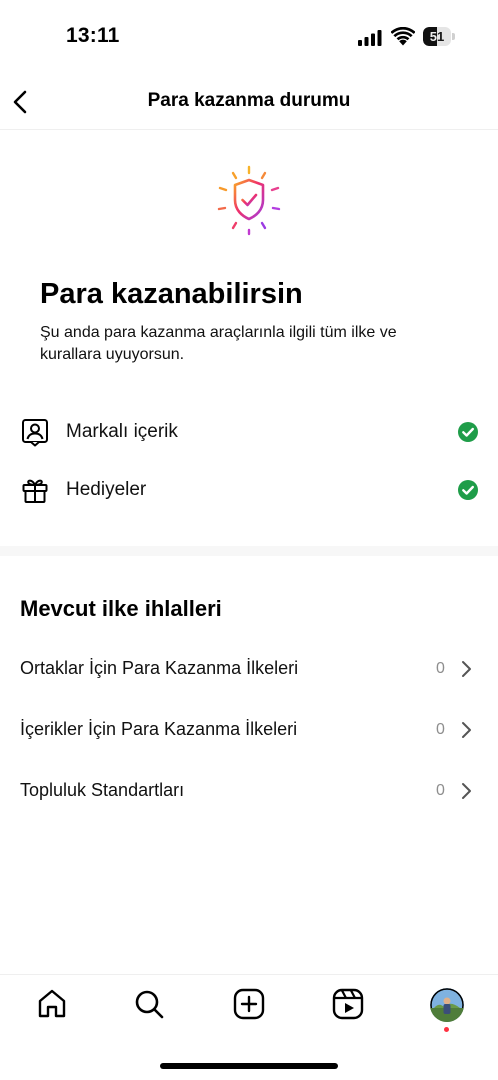 This screenshot has width=498, height=1080. I want to click on home-indicator, so click(249, 1066).